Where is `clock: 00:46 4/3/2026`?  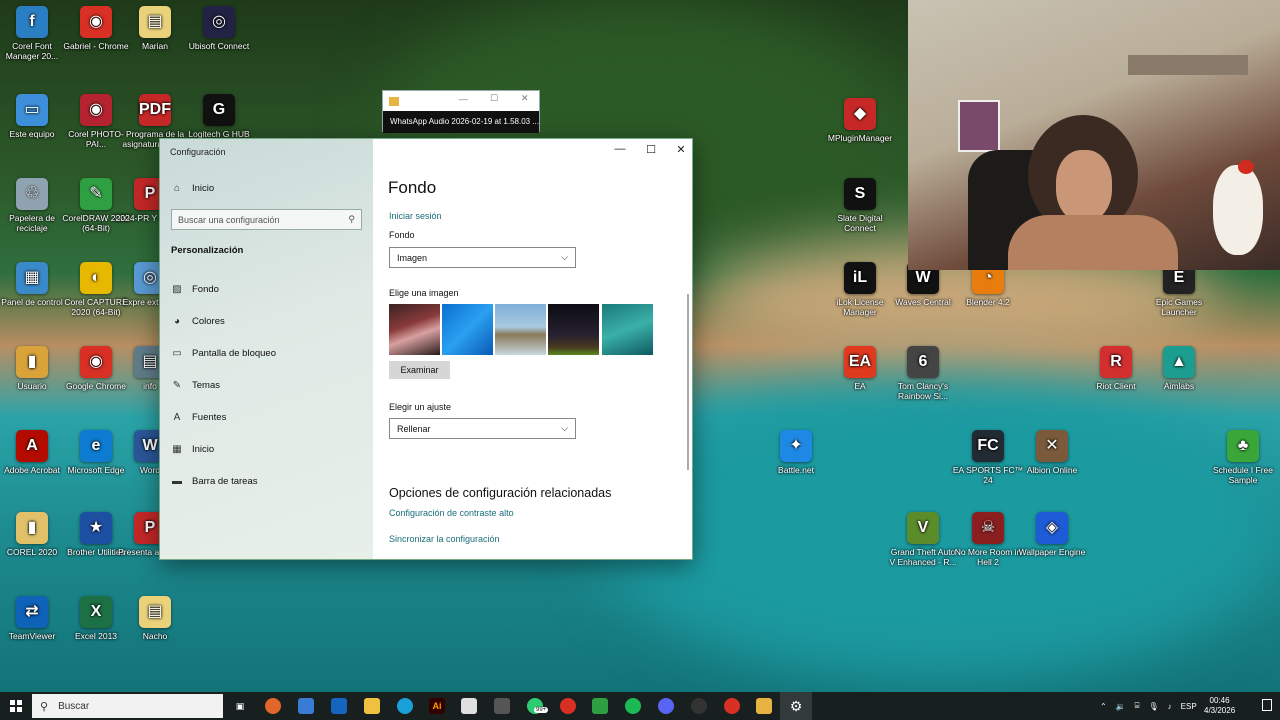 clock: 00:46 4/3/2026 is located at coordinates (1219, 706).